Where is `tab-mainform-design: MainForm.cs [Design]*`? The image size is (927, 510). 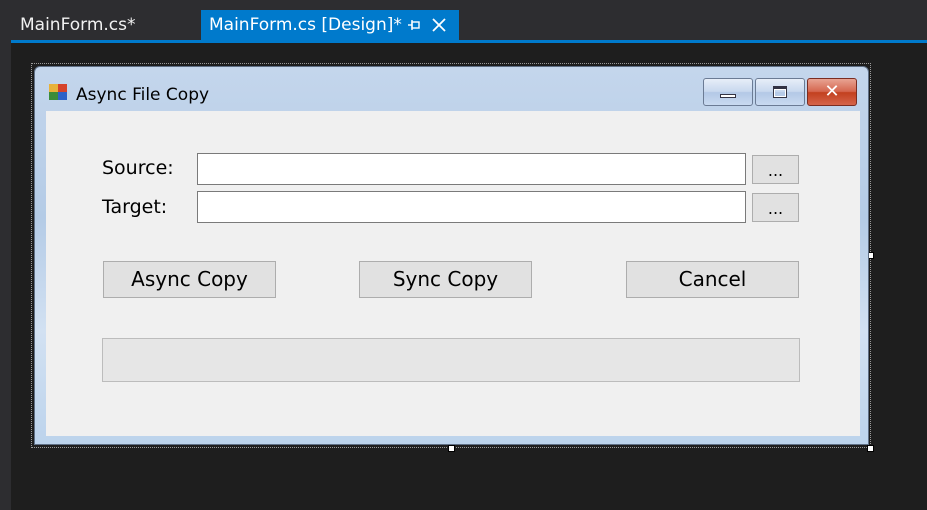
tab-mainform-design: MainForm.cs [Design]* is located at coordinates (330, 25).